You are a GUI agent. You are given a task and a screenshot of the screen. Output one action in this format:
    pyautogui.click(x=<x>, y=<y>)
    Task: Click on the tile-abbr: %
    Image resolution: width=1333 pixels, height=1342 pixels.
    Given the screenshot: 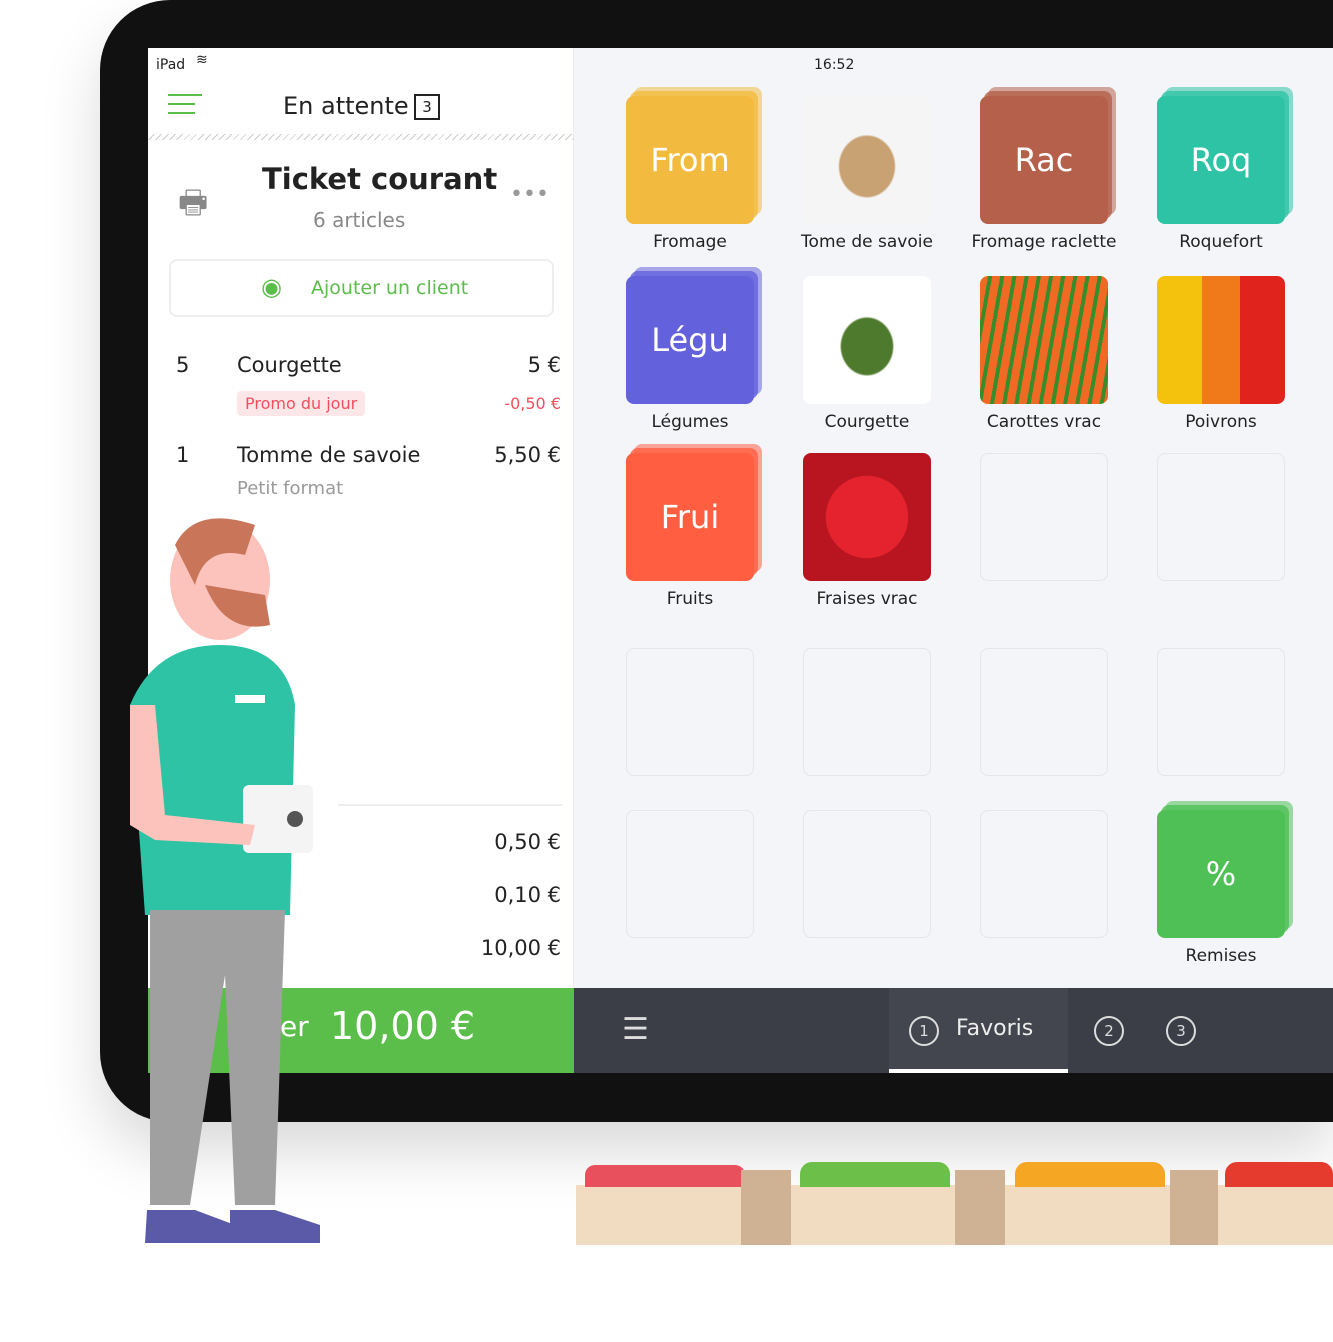 What is the action you would take?
    pyautogui.click(x=1221, y=874)
    